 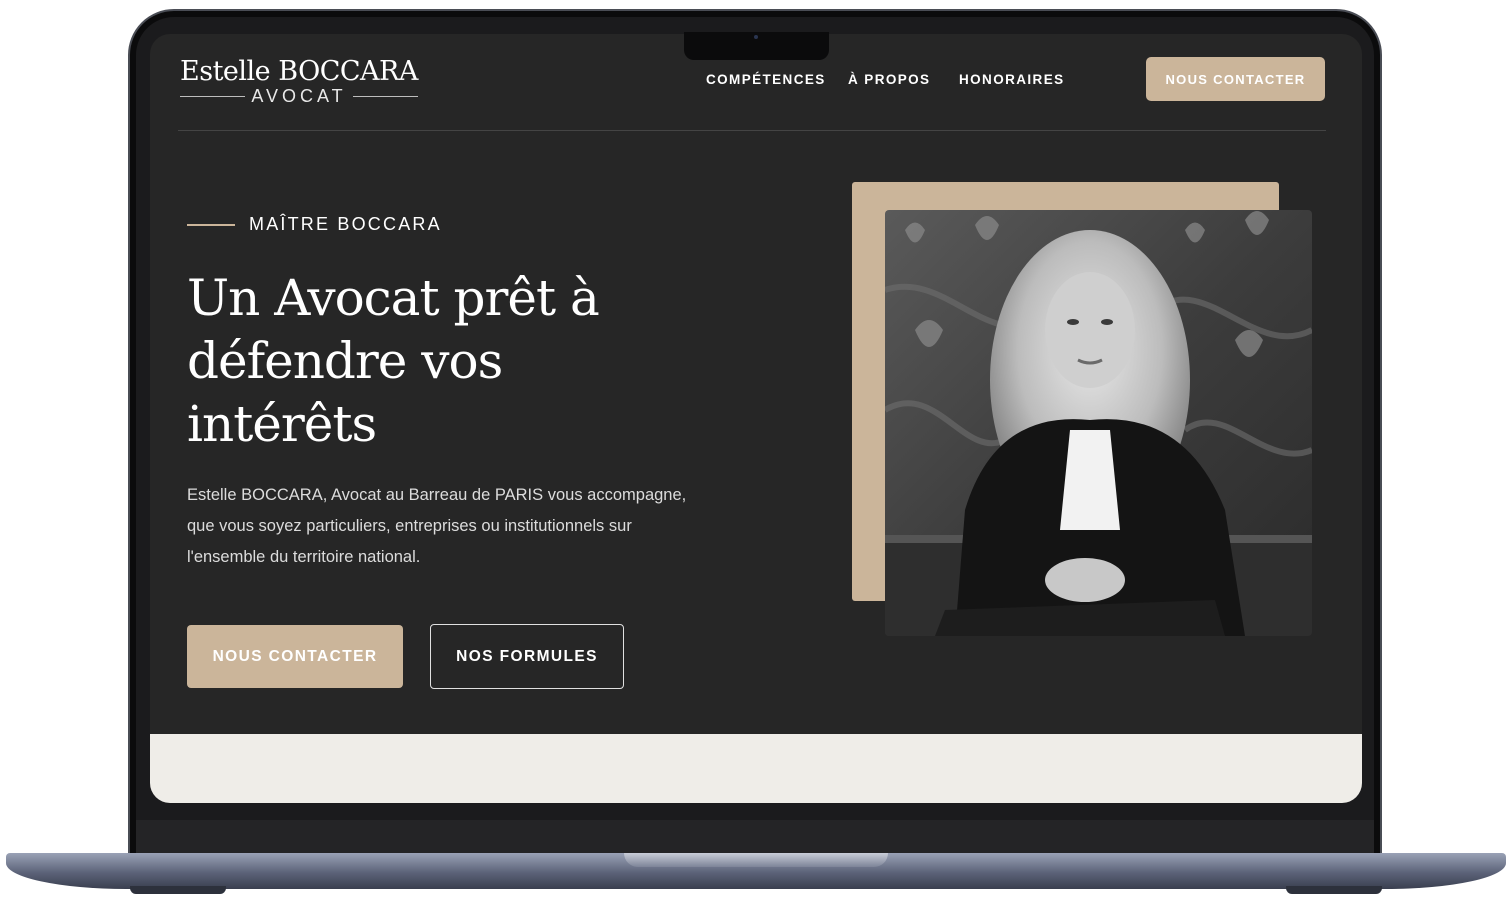 What do you see at coordinates (178, 890) in the screenshot?
I see `laptop-foot-left` at bounding box center [178, 890].